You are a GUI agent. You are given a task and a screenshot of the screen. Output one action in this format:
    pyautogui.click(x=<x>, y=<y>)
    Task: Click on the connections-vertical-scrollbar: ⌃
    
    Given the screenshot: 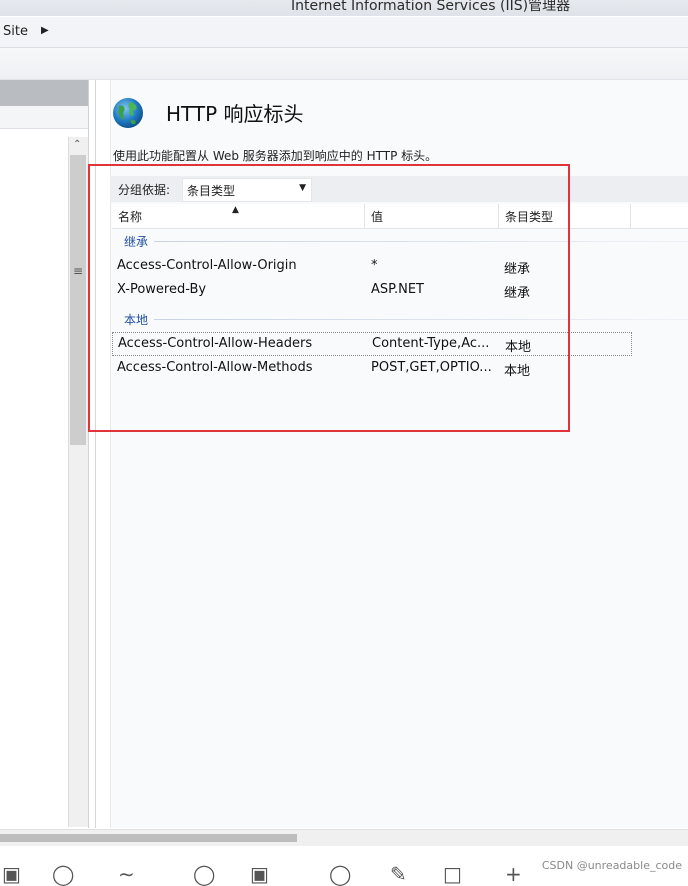 What is the action you would take?
    pyautogui.click(x=78, y=482)
    